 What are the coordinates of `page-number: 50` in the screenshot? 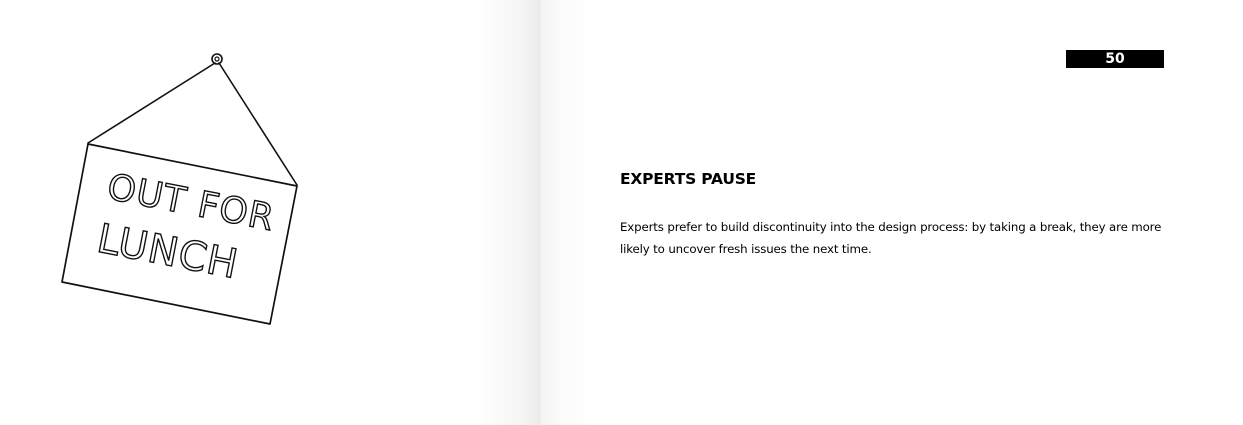 It's located at (1115, 59).